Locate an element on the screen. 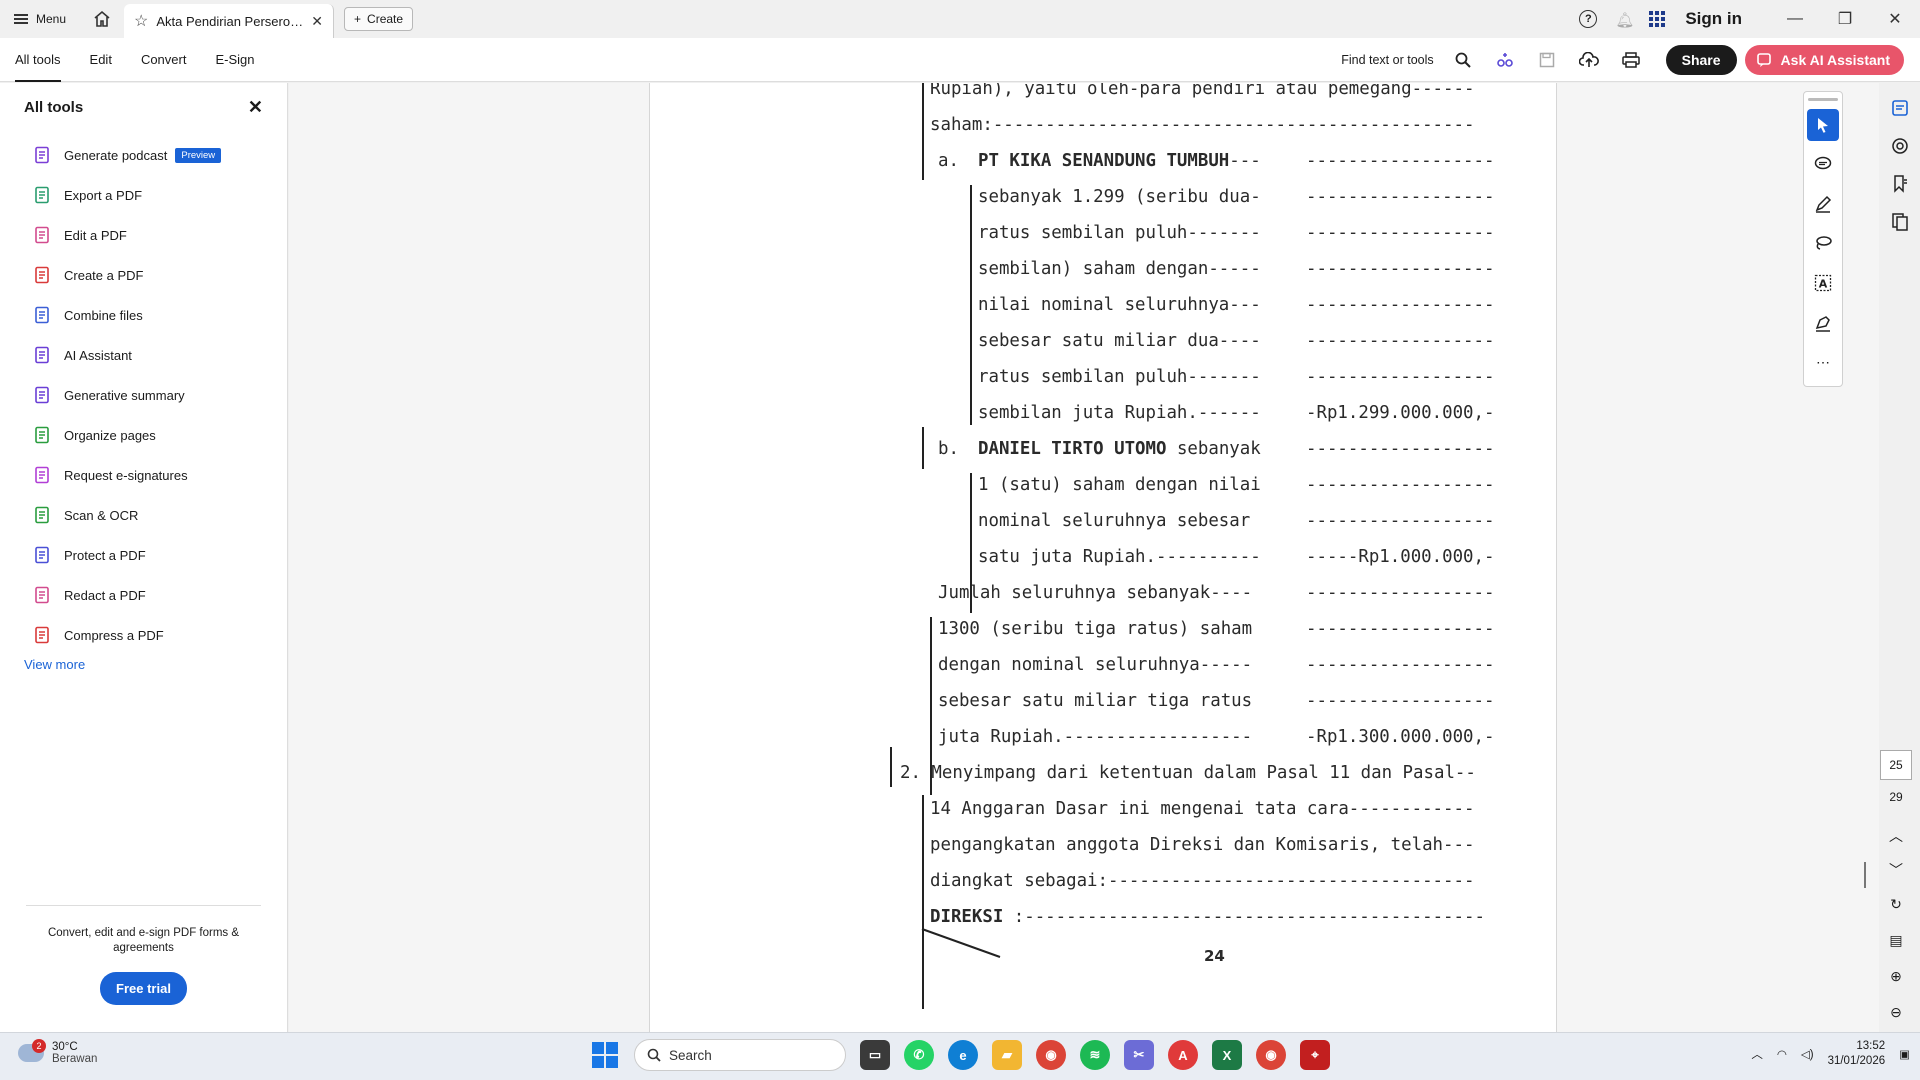 The width and height of the screenshot is (1920, 1080). tab-convert: Convert is located at coordinates (163, 60).